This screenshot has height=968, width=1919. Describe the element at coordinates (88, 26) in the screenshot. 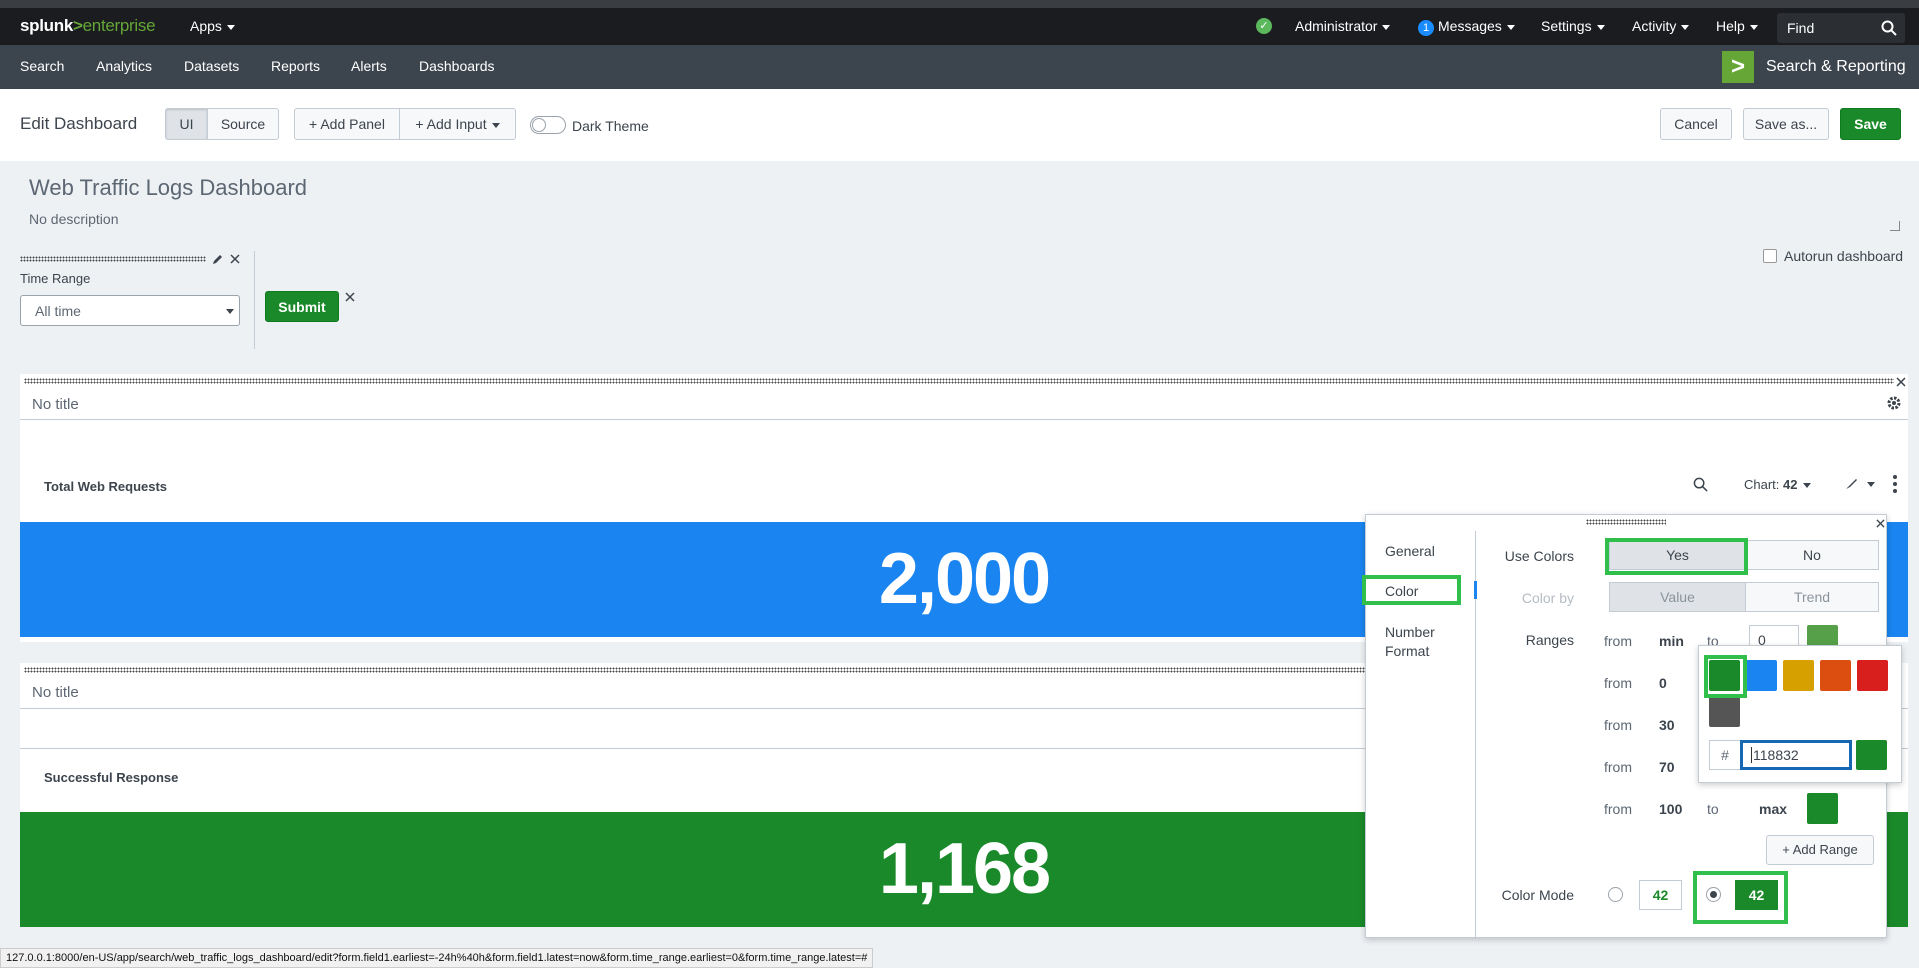

I see `splunk-logo: splunk>enterprise` at that location.